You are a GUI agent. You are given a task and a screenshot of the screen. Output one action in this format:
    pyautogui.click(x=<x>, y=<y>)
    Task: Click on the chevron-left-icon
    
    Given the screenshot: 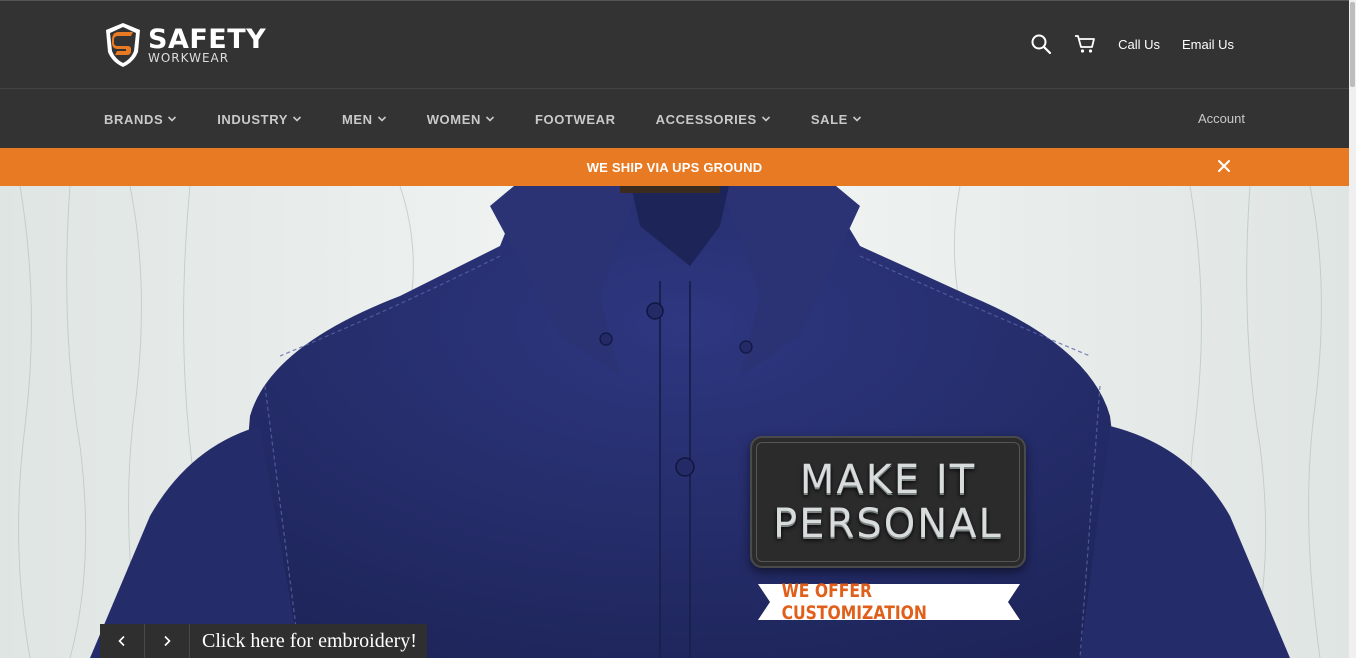 What is the action you would take?
    pyautogui.click(x=121, y=641)
    